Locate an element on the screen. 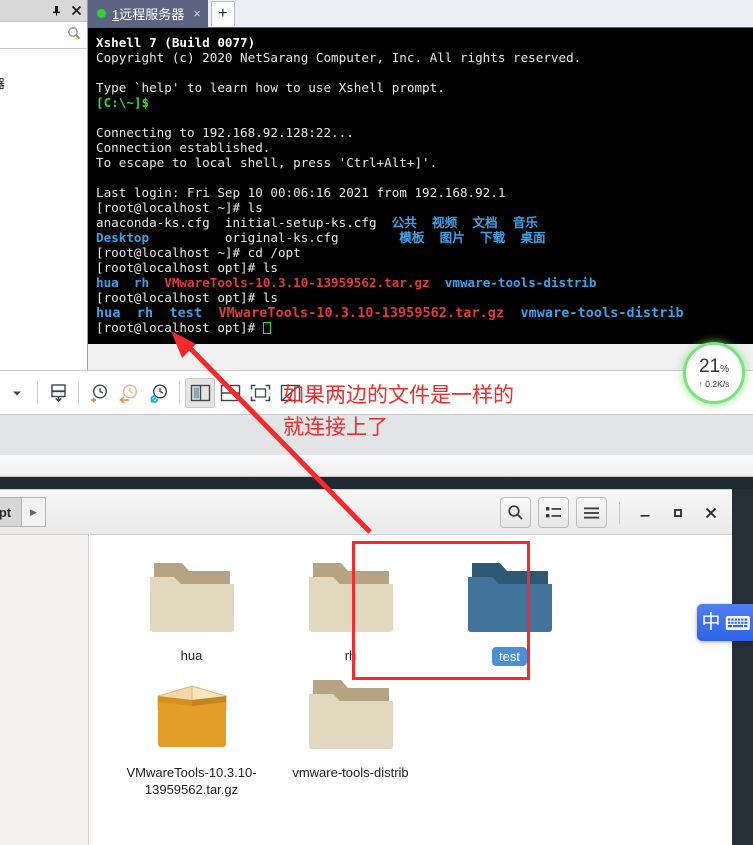 The image size is (753, 845). view-list-button is located at coordinates (553, 512).